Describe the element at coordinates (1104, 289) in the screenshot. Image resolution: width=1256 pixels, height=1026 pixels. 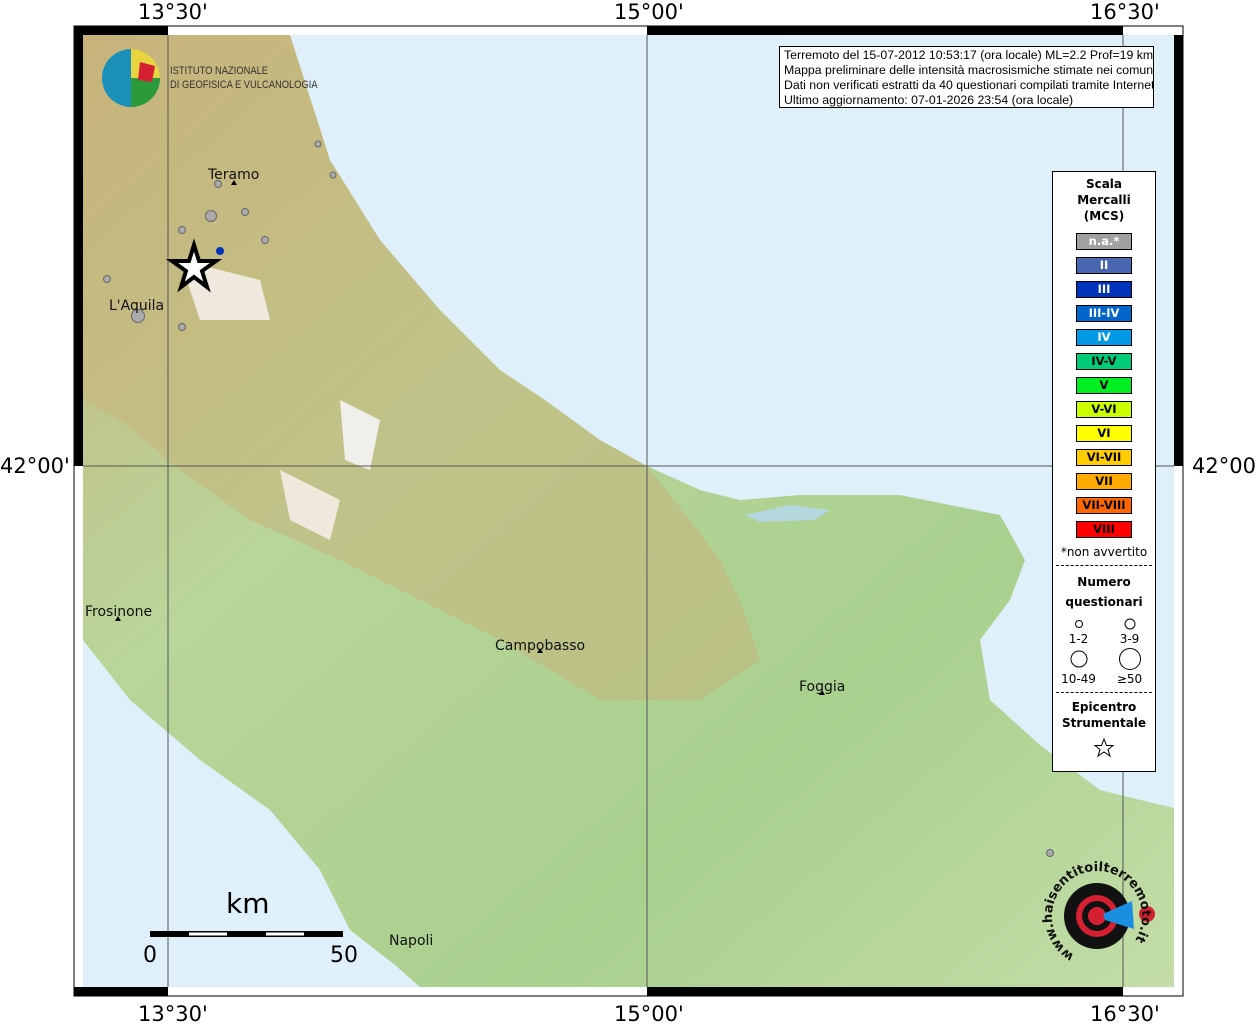
I see `mcs-swatch-iii: III` at that location.